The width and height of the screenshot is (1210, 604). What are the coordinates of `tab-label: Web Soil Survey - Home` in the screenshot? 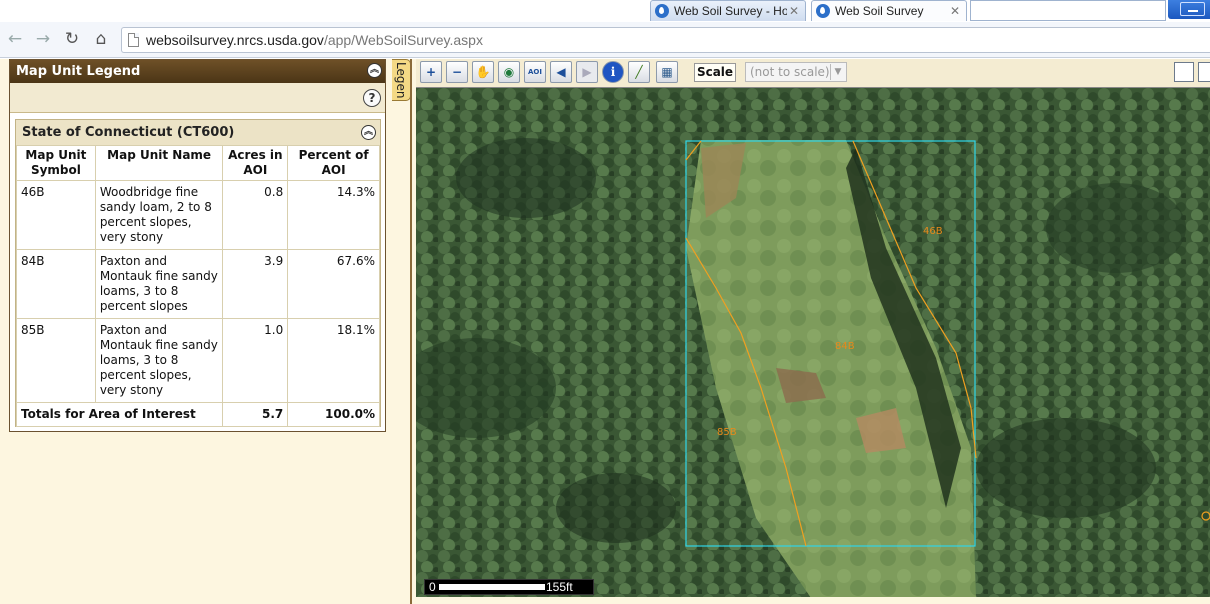 It's located at (730, 11).